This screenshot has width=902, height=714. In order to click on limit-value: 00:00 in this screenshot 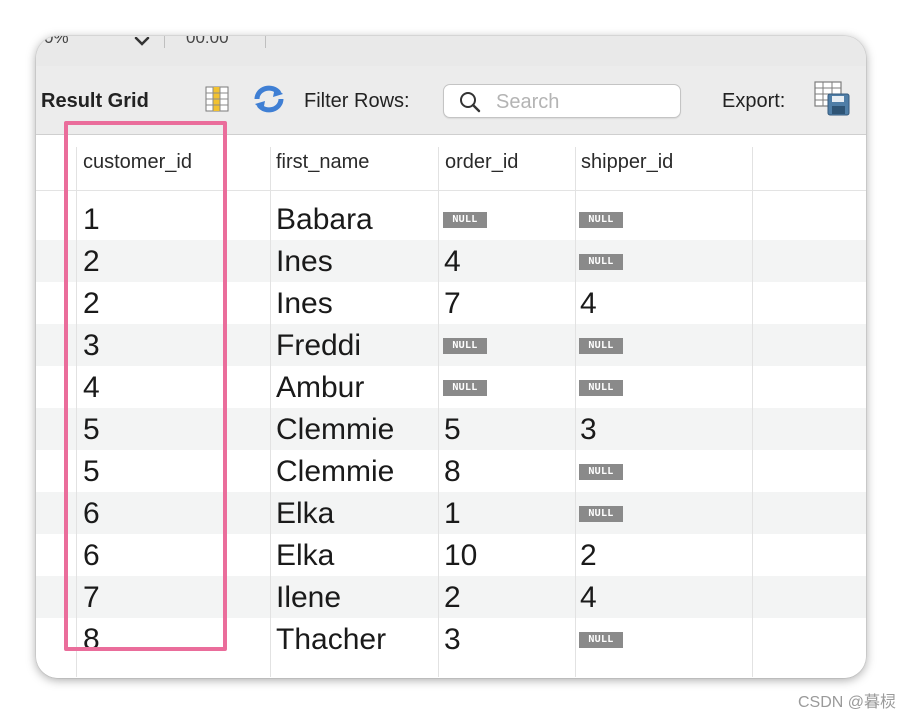, I will do `click(207, 41)`.